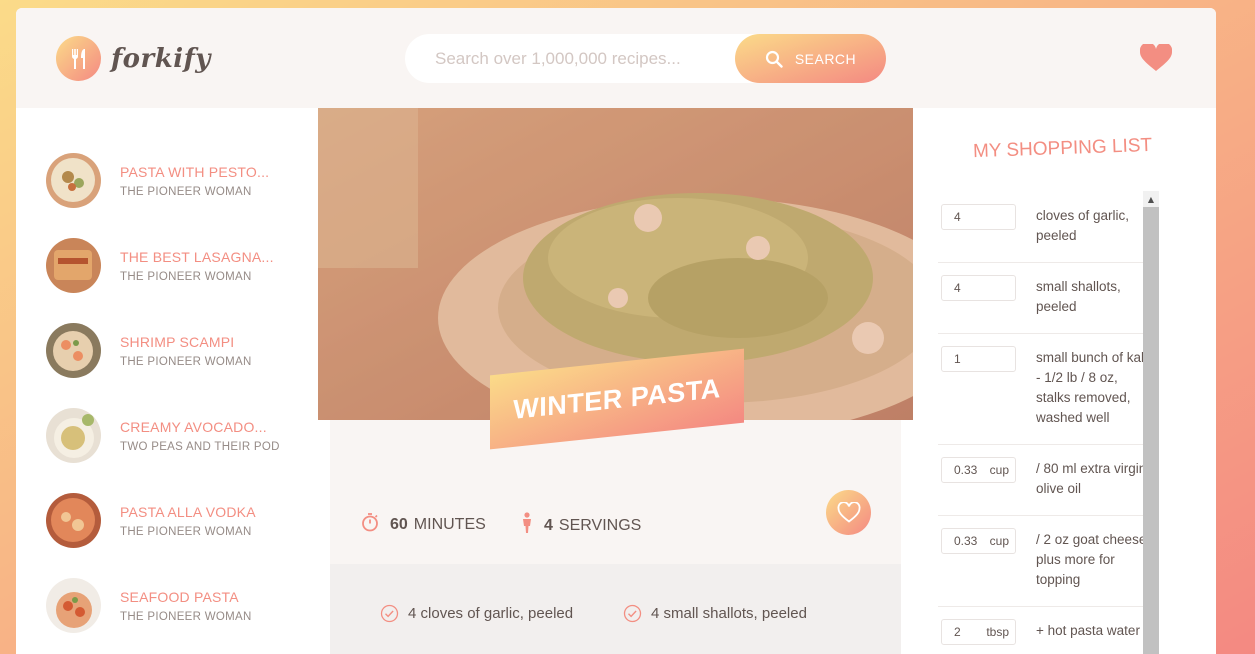 The image size is (1255, 654). Describe the element at coordinates (1088, 630) in the screenshot. I see `shopping-item-description: + hot pasta water` at that location.